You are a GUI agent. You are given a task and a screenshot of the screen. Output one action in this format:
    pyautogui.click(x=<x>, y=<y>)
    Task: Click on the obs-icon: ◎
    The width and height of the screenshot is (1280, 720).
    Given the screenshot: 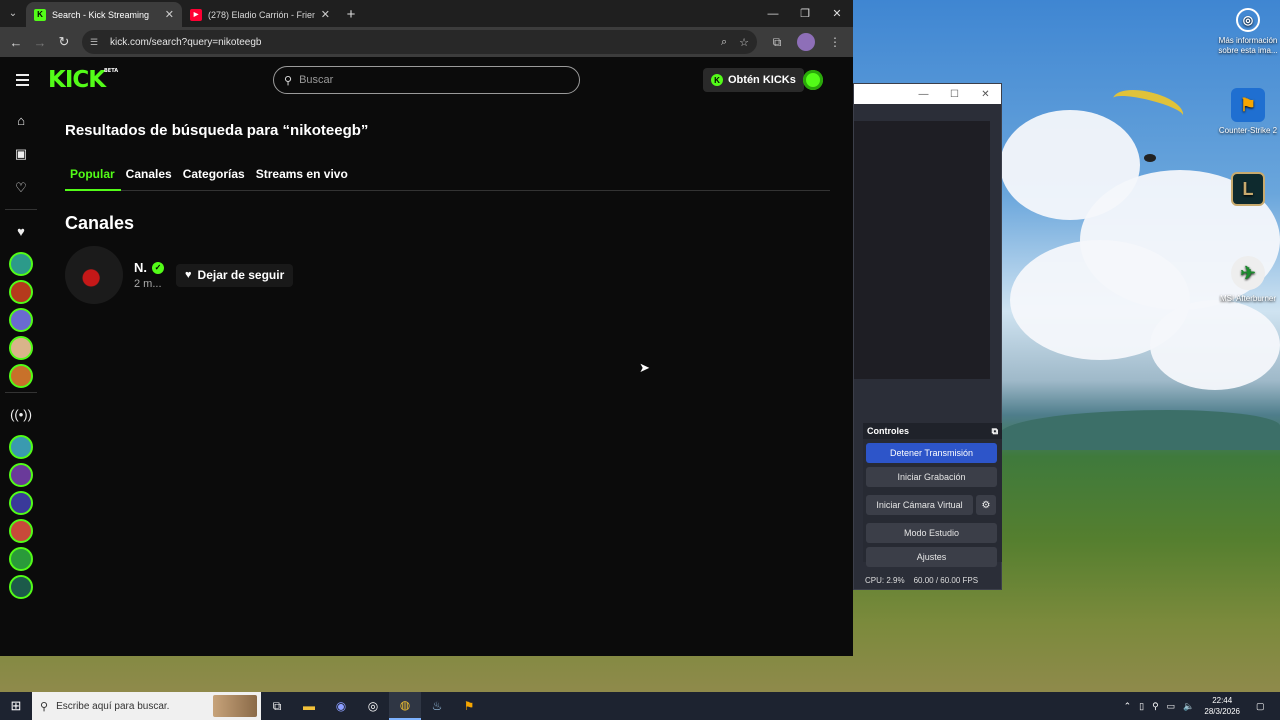 What is the action you would take?
    pyautogui.click(x=373, y=706)
    